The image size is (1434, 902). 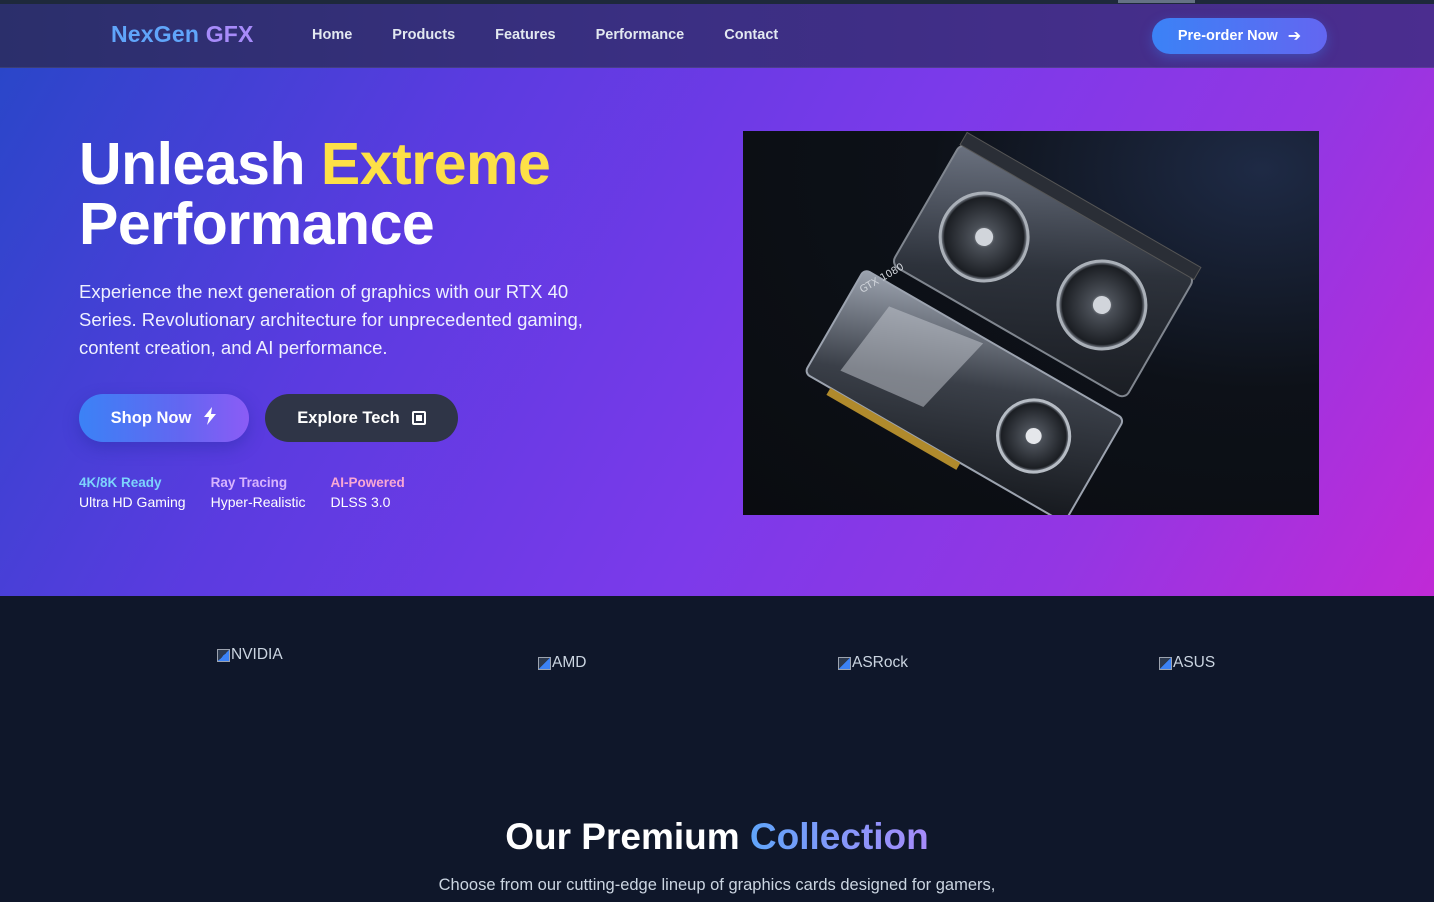 I want to click on explore-tech-label: Explore Tech, so click(x=348, y=417).